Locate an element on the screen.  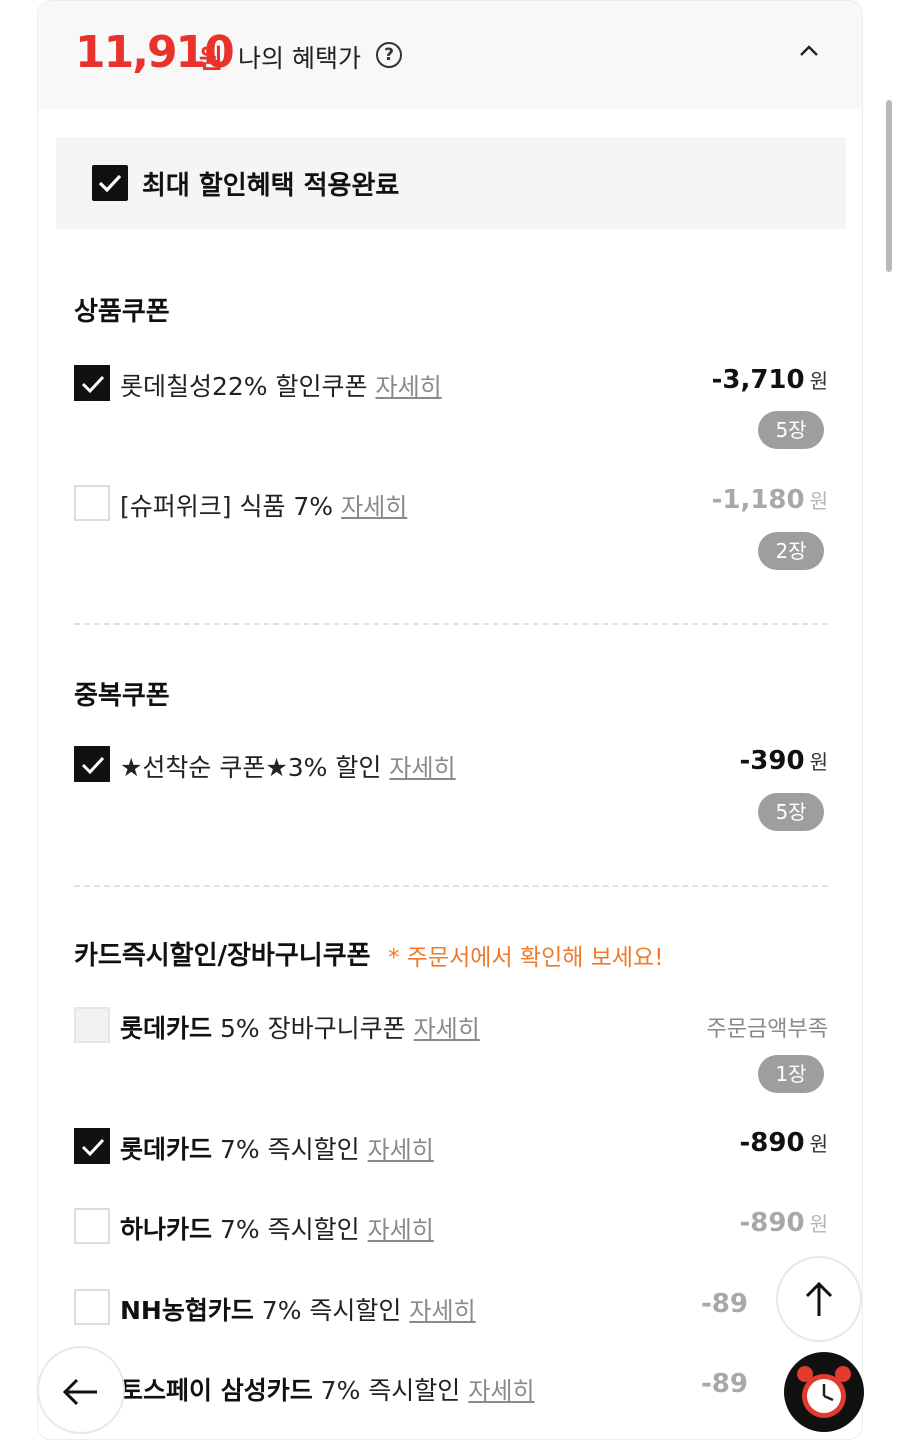
coupon-name: ★선착순 쿠폰★3% 할인 is located at coordinates (251, 767).